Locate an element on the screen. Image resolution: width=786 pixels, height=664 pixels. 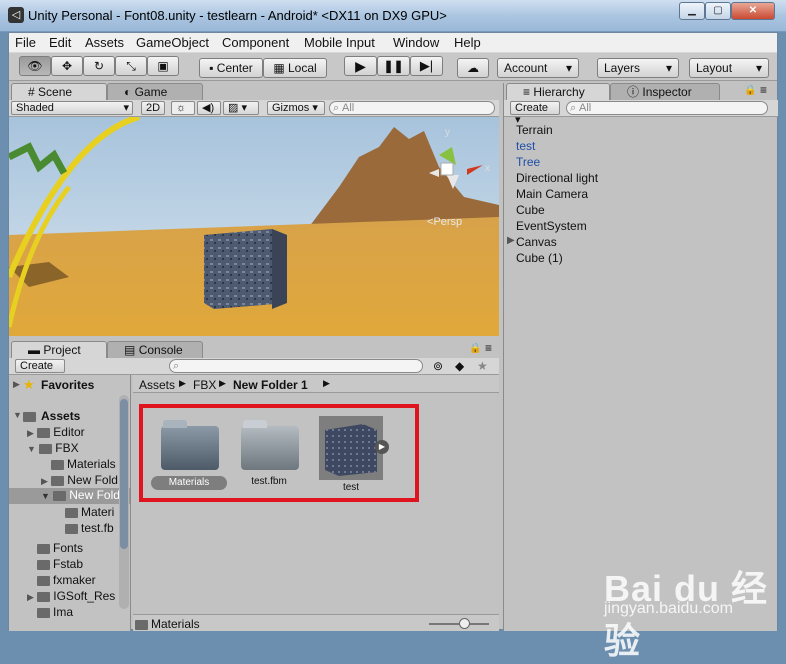
account-dropdown: Account ▾ is located at coordinates (538, 68).